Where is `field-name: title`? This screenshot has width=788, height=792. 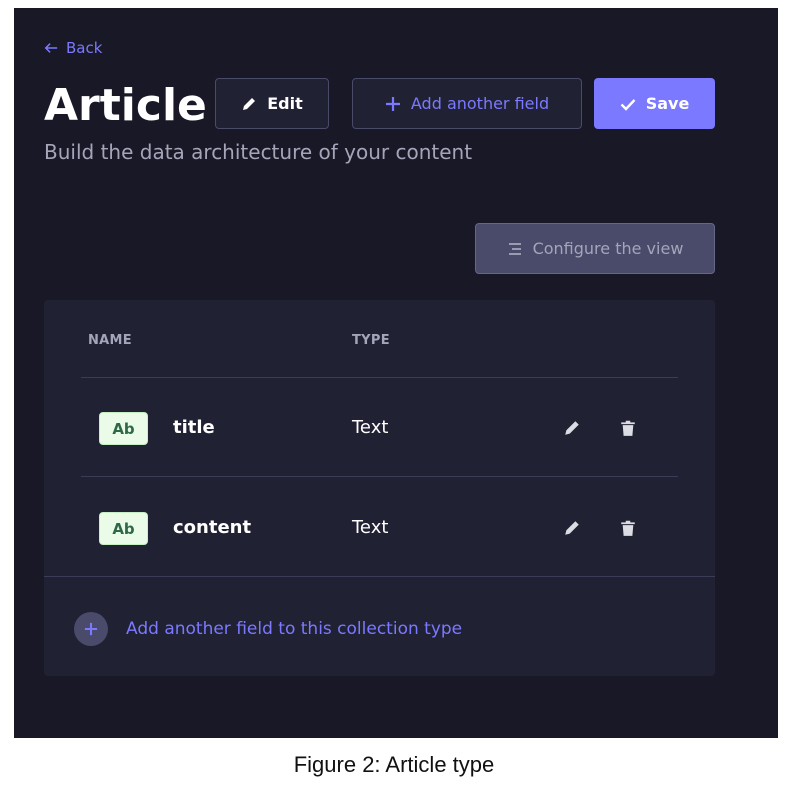
field-name: title is located at coordinates (194, 427).